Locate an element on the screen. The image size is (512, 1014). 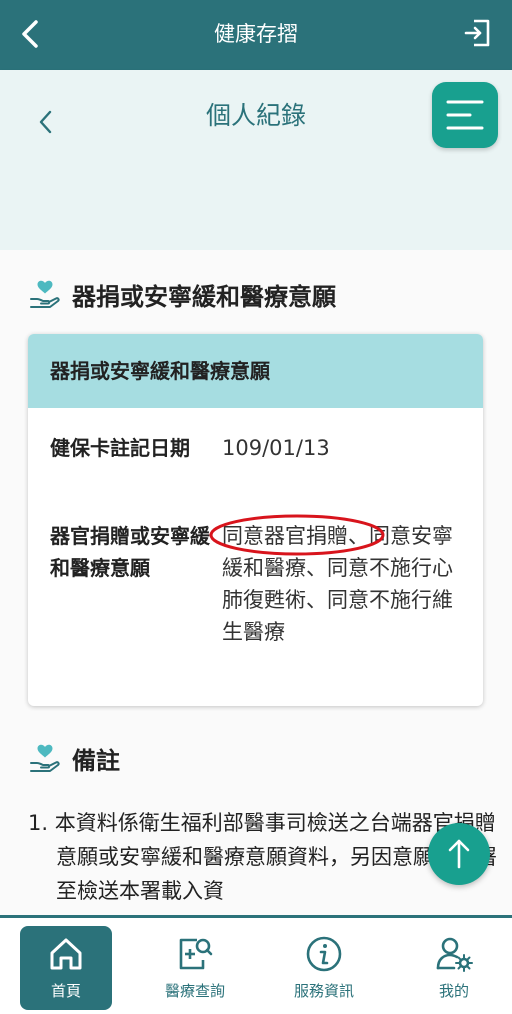
nav-service-info: 服務資訊 is located at coordinates (324, 968).